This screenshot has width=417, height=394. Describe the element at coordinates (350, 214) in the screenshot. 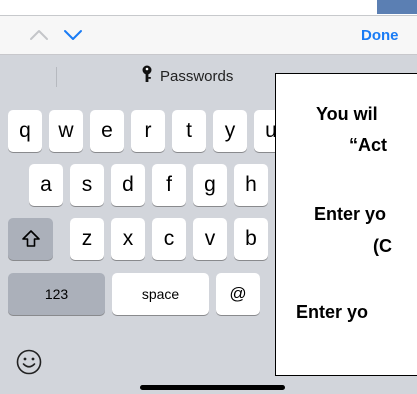

I see `callout-line-3: Enter yo` at that location.